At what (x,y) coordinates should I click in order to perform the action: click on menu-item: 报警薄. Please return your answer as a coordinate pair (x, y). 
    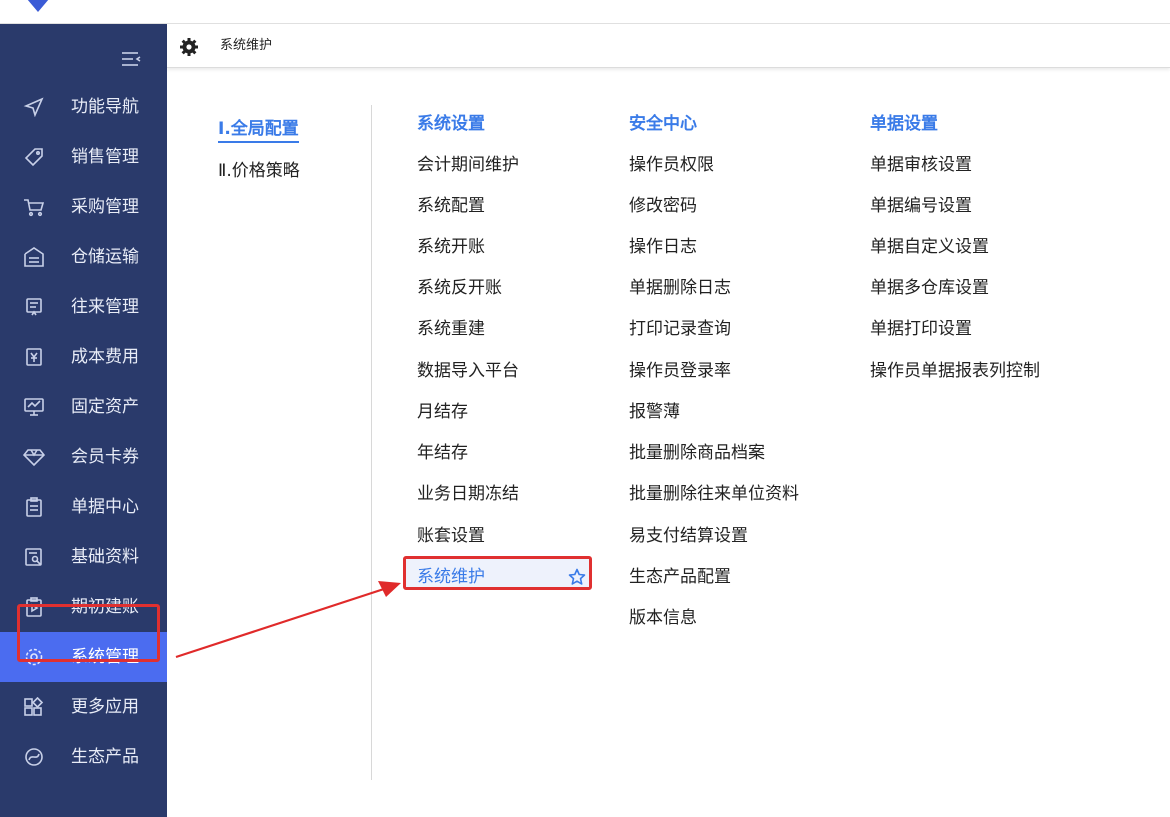
    Looking at the image, I should click on (654, 412).